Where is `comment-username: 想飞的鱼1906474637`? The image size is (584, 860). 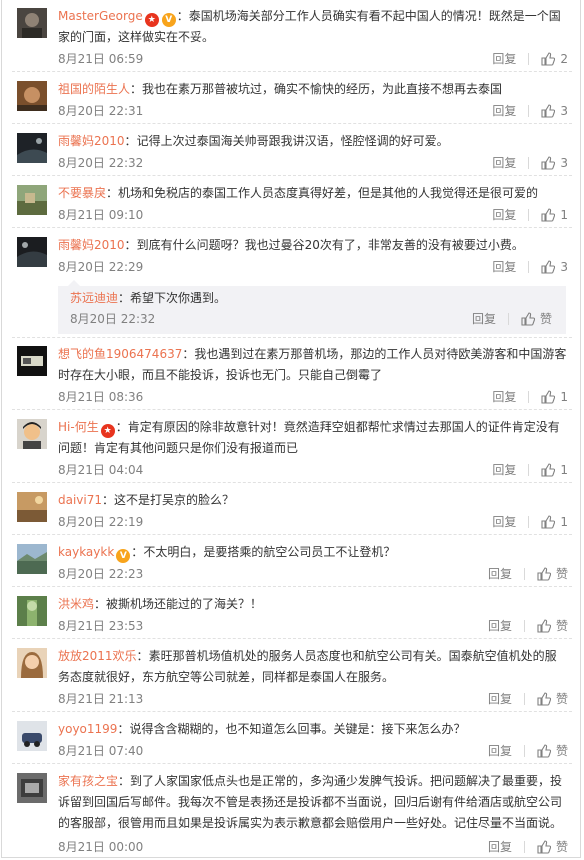
comment-username: 想飞的鱼1906474637 is located at coordinates (120, 354).